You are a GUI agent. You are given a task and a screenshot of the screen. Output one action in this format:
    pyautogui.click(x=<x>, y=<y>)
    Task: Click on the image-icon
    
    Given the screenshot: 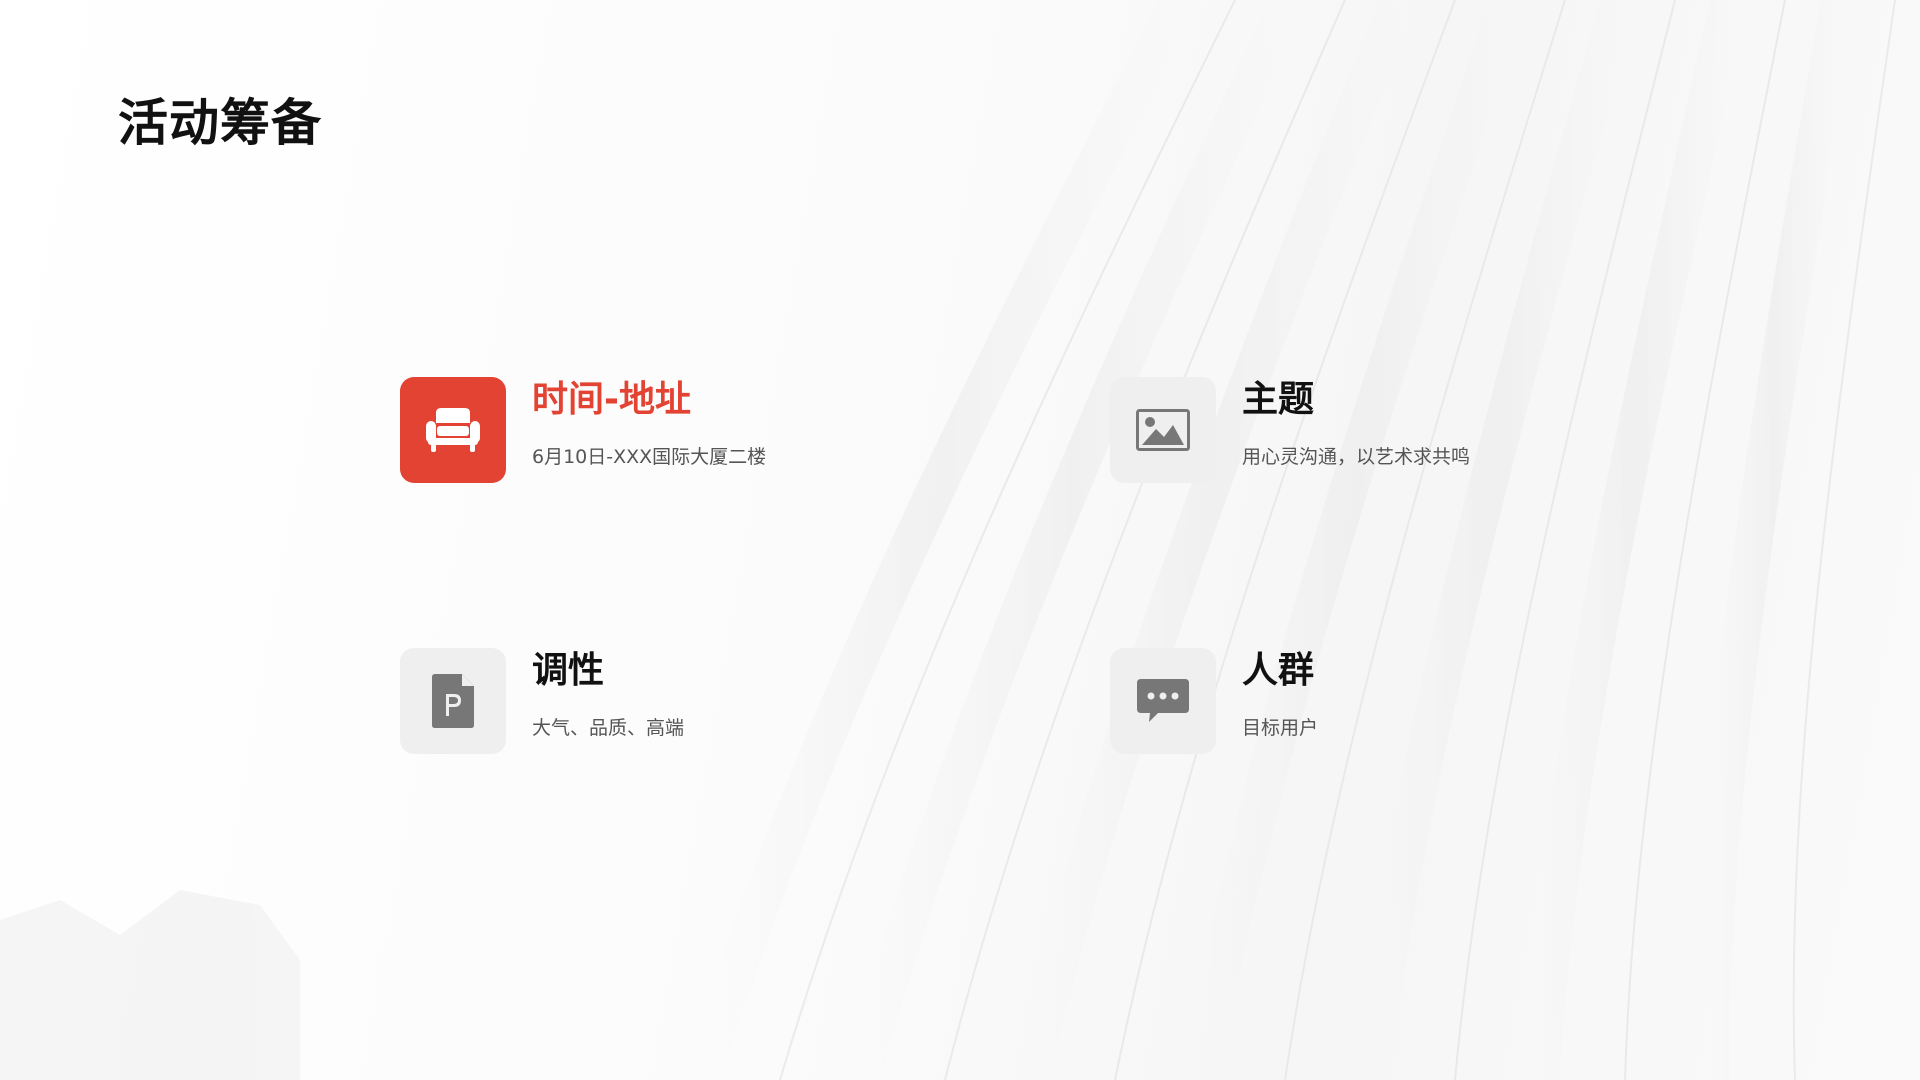 What is the action you would take?
    pyautogui.click(x=1163, y=430)
    